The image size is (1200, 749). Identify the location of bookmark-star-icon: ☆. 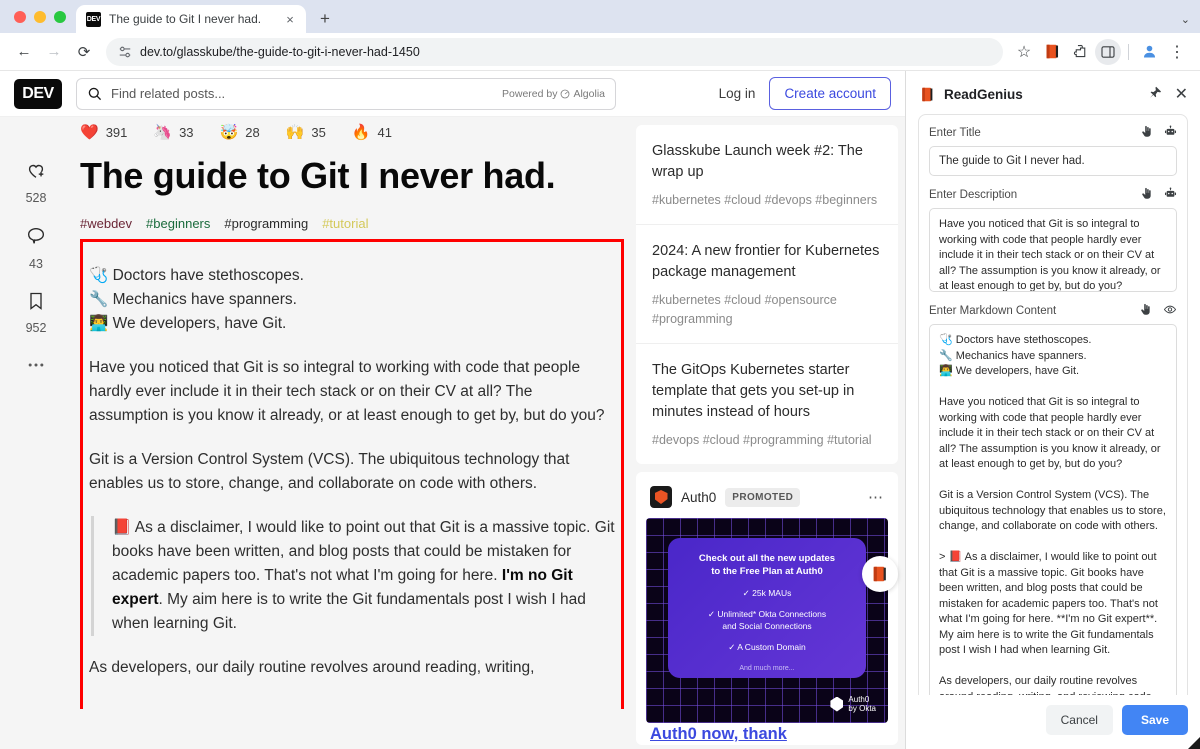
(1024, 52).